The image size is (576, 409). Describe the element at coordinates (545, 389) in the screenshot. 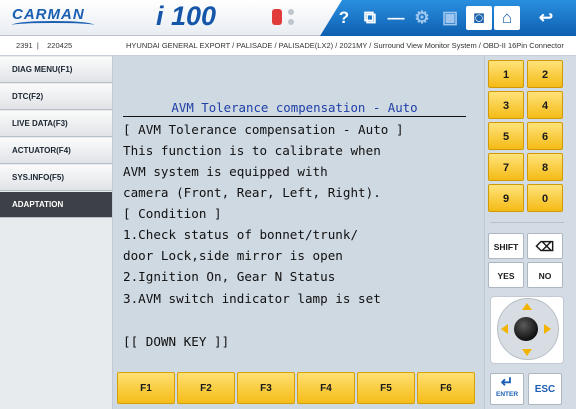

I see `esc-button: ESC` at that location.